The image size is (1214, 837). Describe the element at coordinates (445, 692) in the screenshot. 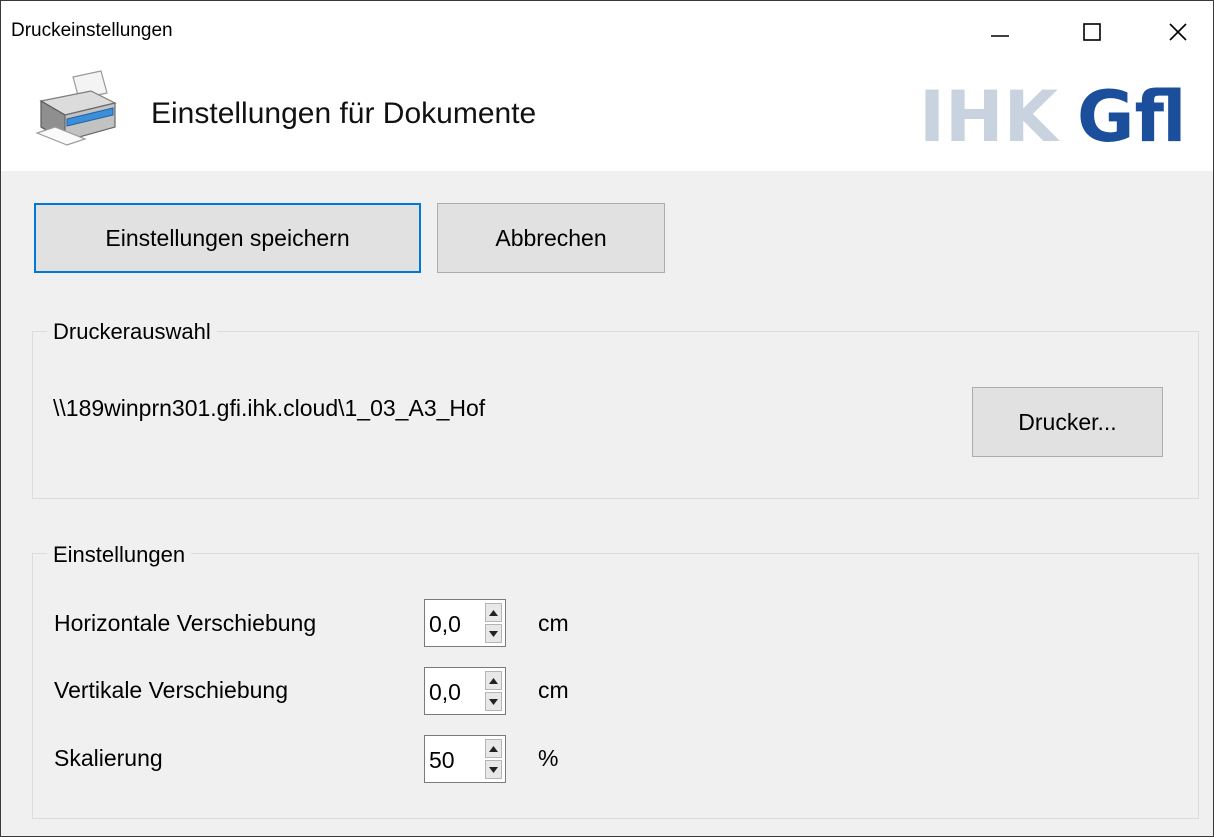

I see `vertical-shift-value: 0,0` at that location.